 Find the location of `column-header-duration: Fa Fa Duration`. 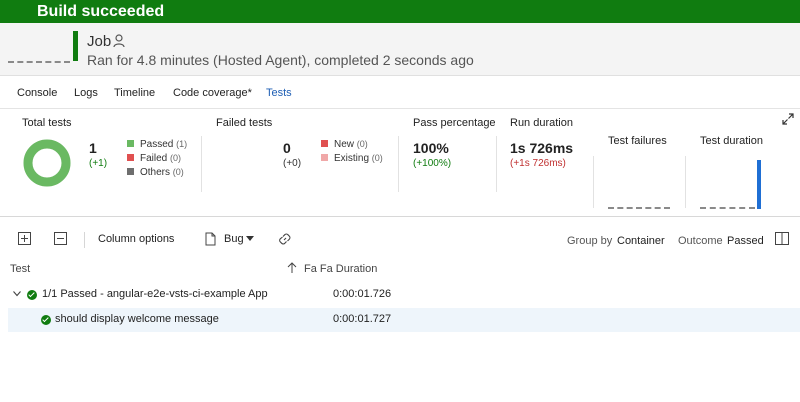

column-header-duration: Fa Fa Duration is located at coordinates (340, 269).